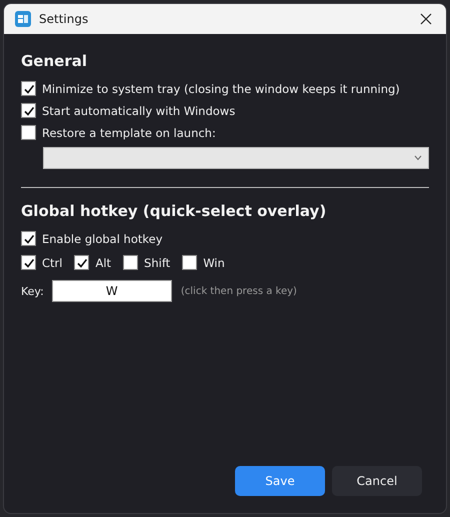 The height and width of the screenshot is (517, 450). I want to click on checkbox-label: Restore a template on launch:, so click(129, 133).